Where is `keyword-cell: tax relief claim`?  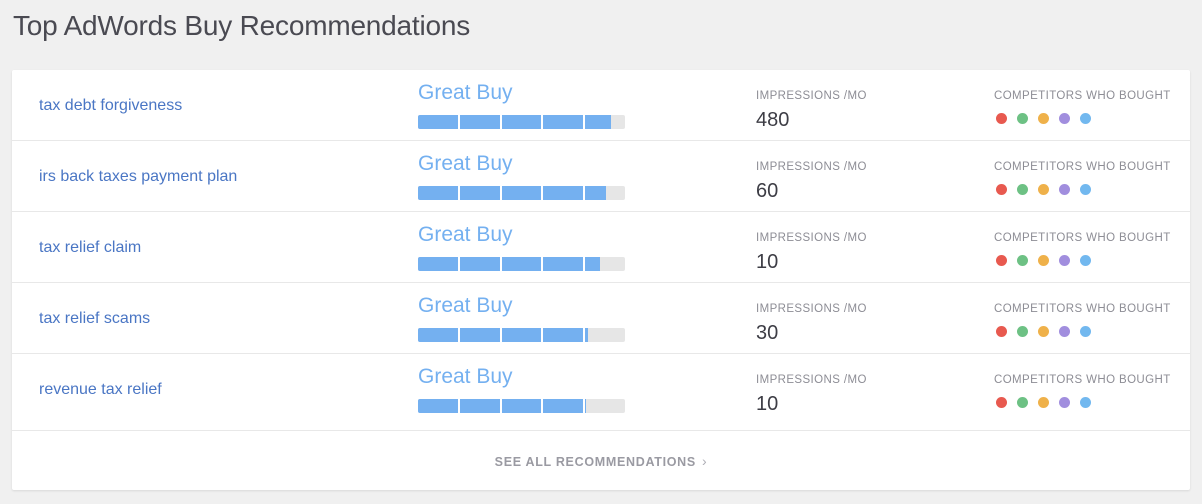 keyword-cell: tax relief claim is located at coordinates (90, 247).